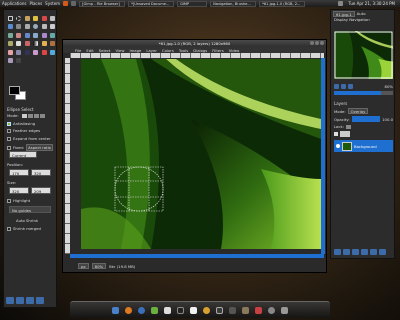  I want to click on delete-options-icon, so click(30, 300).